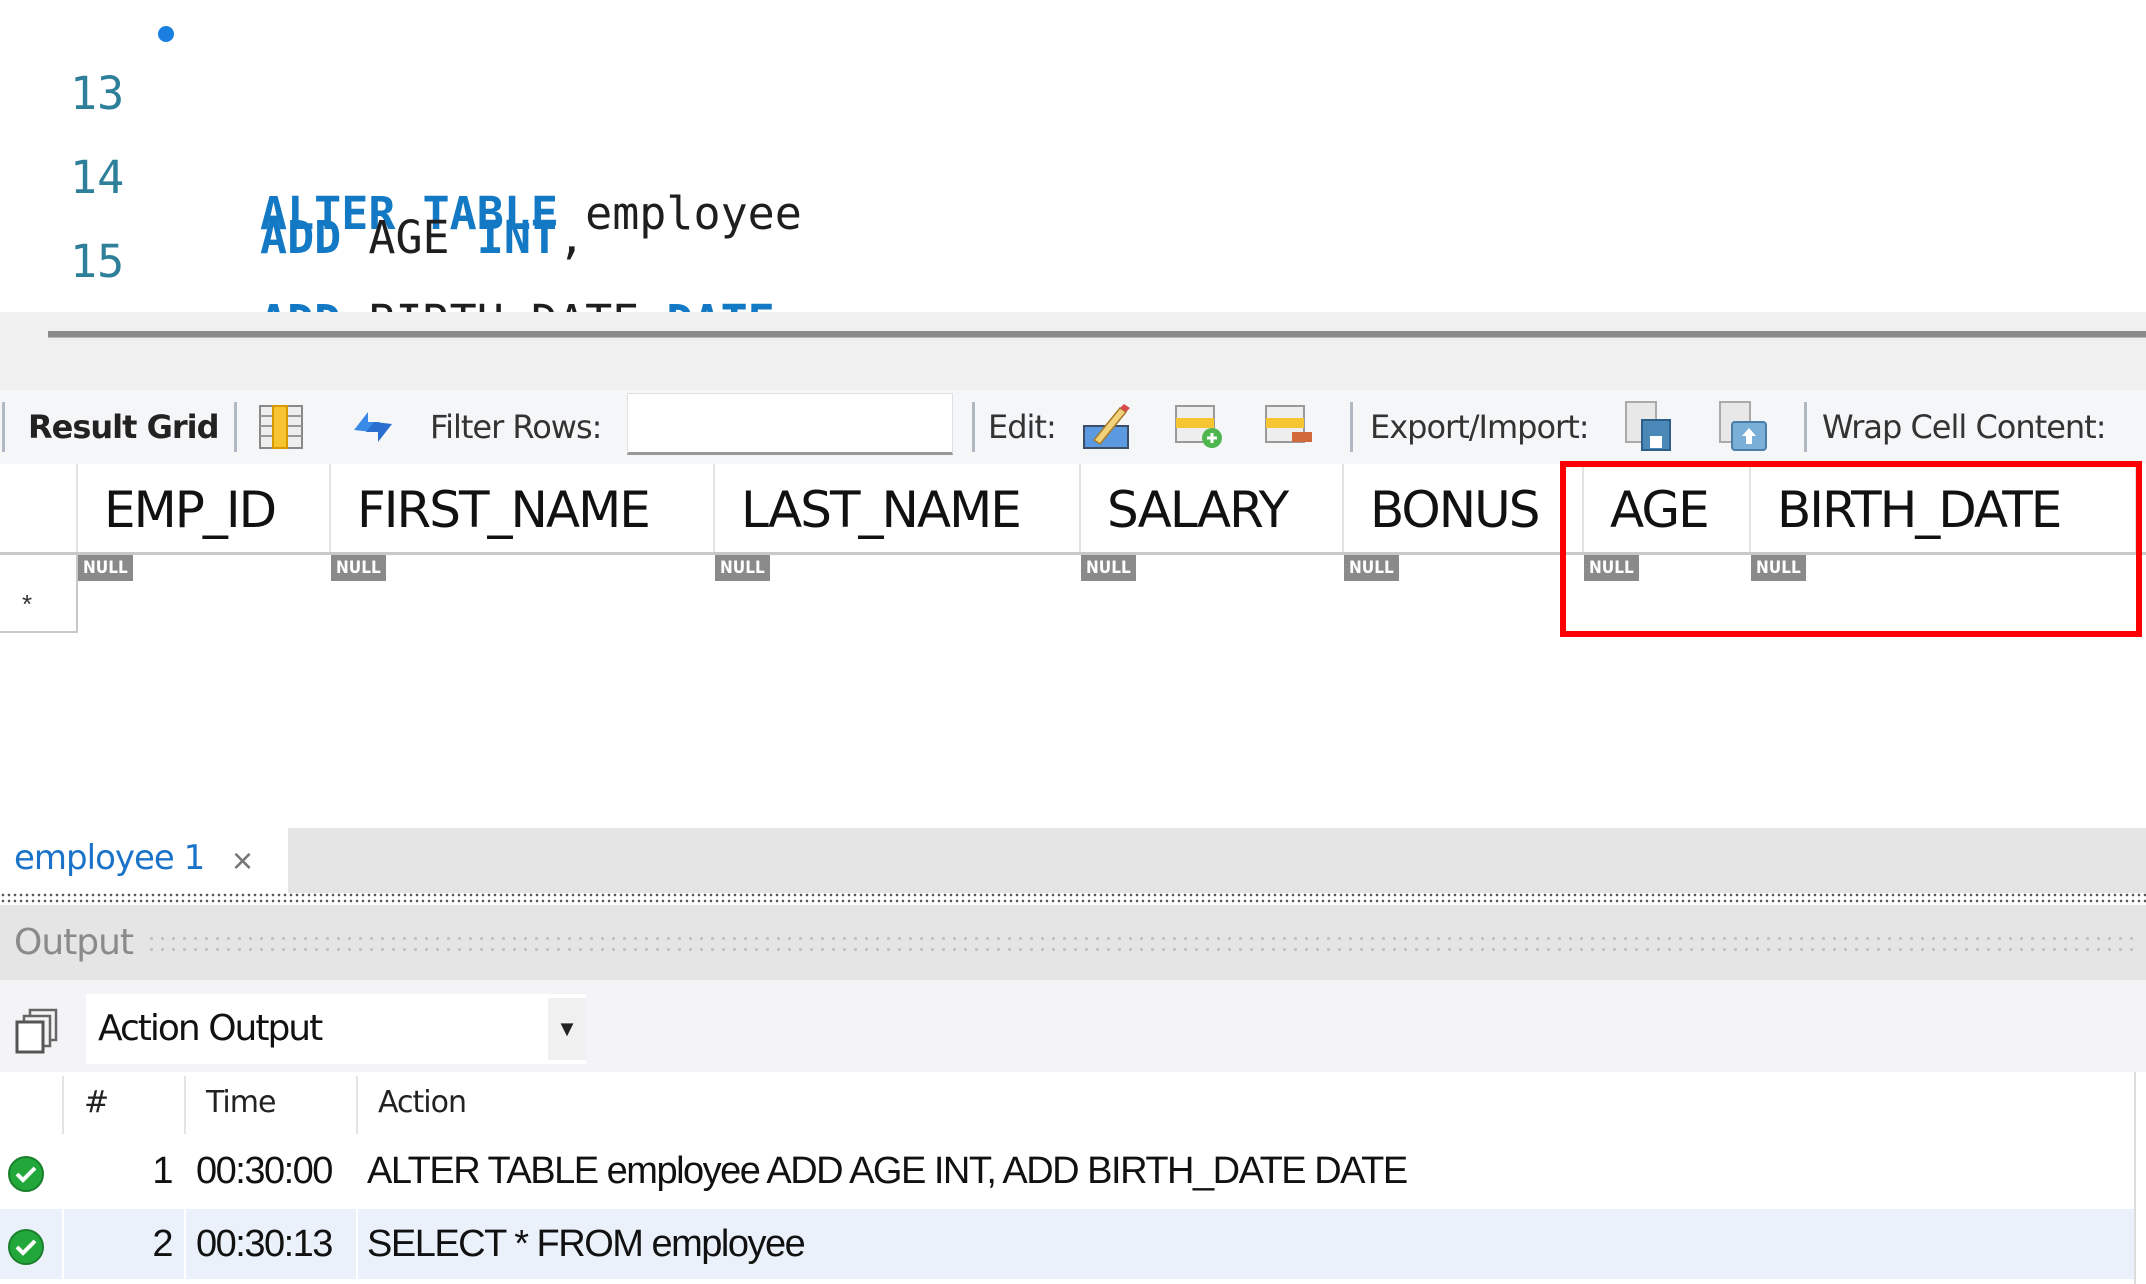 The height and width of the screenshot is (1284, 2146). What do you see at coordinates (292, 176) in the screenshot?
I see `editor-line: 14 ADD AGE INT,` at bounding box center [292, 176].